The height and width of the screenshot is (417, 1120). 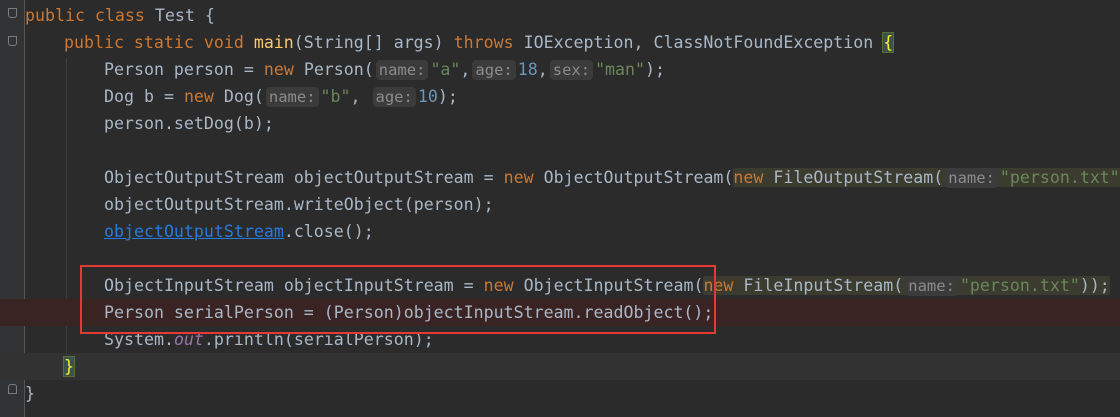 I want to click on code-text: objectOutputStream.writeObject(person);, so click(x=299, y=204).